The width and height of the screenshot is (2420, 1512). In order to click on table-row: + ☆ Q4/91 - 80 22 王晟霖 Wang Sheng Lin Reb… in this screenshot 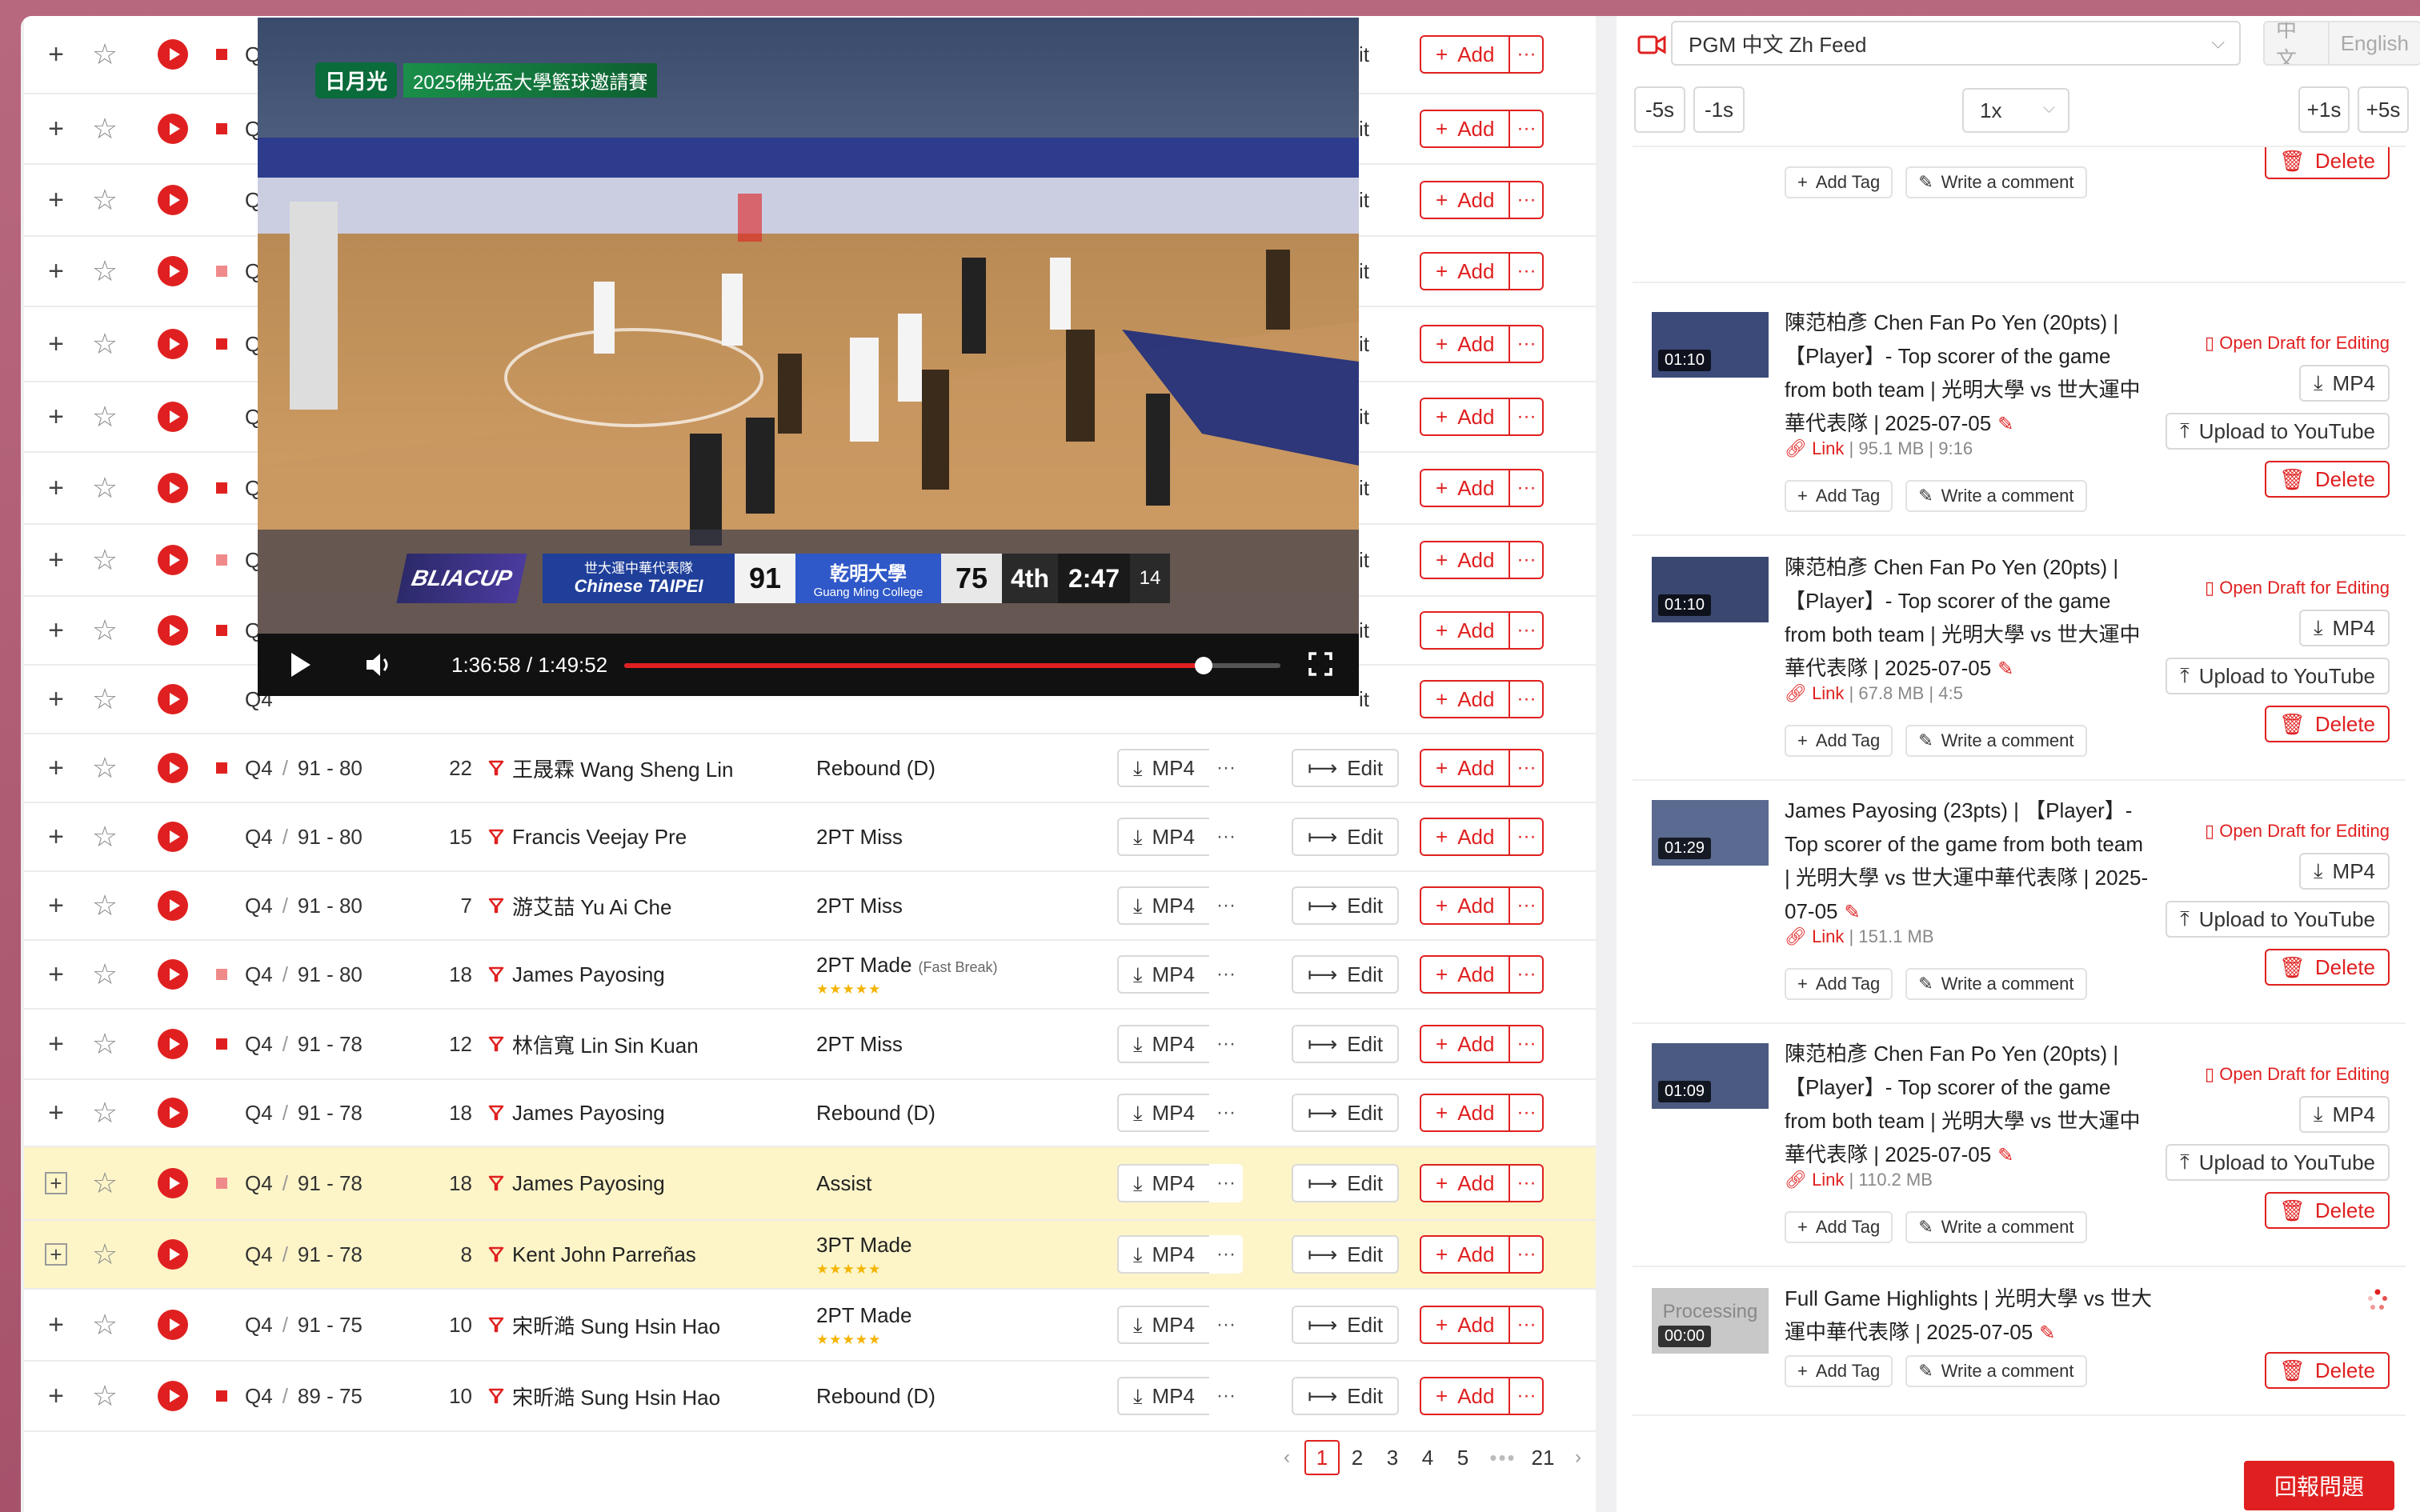, I will do `click(810, 768)`.